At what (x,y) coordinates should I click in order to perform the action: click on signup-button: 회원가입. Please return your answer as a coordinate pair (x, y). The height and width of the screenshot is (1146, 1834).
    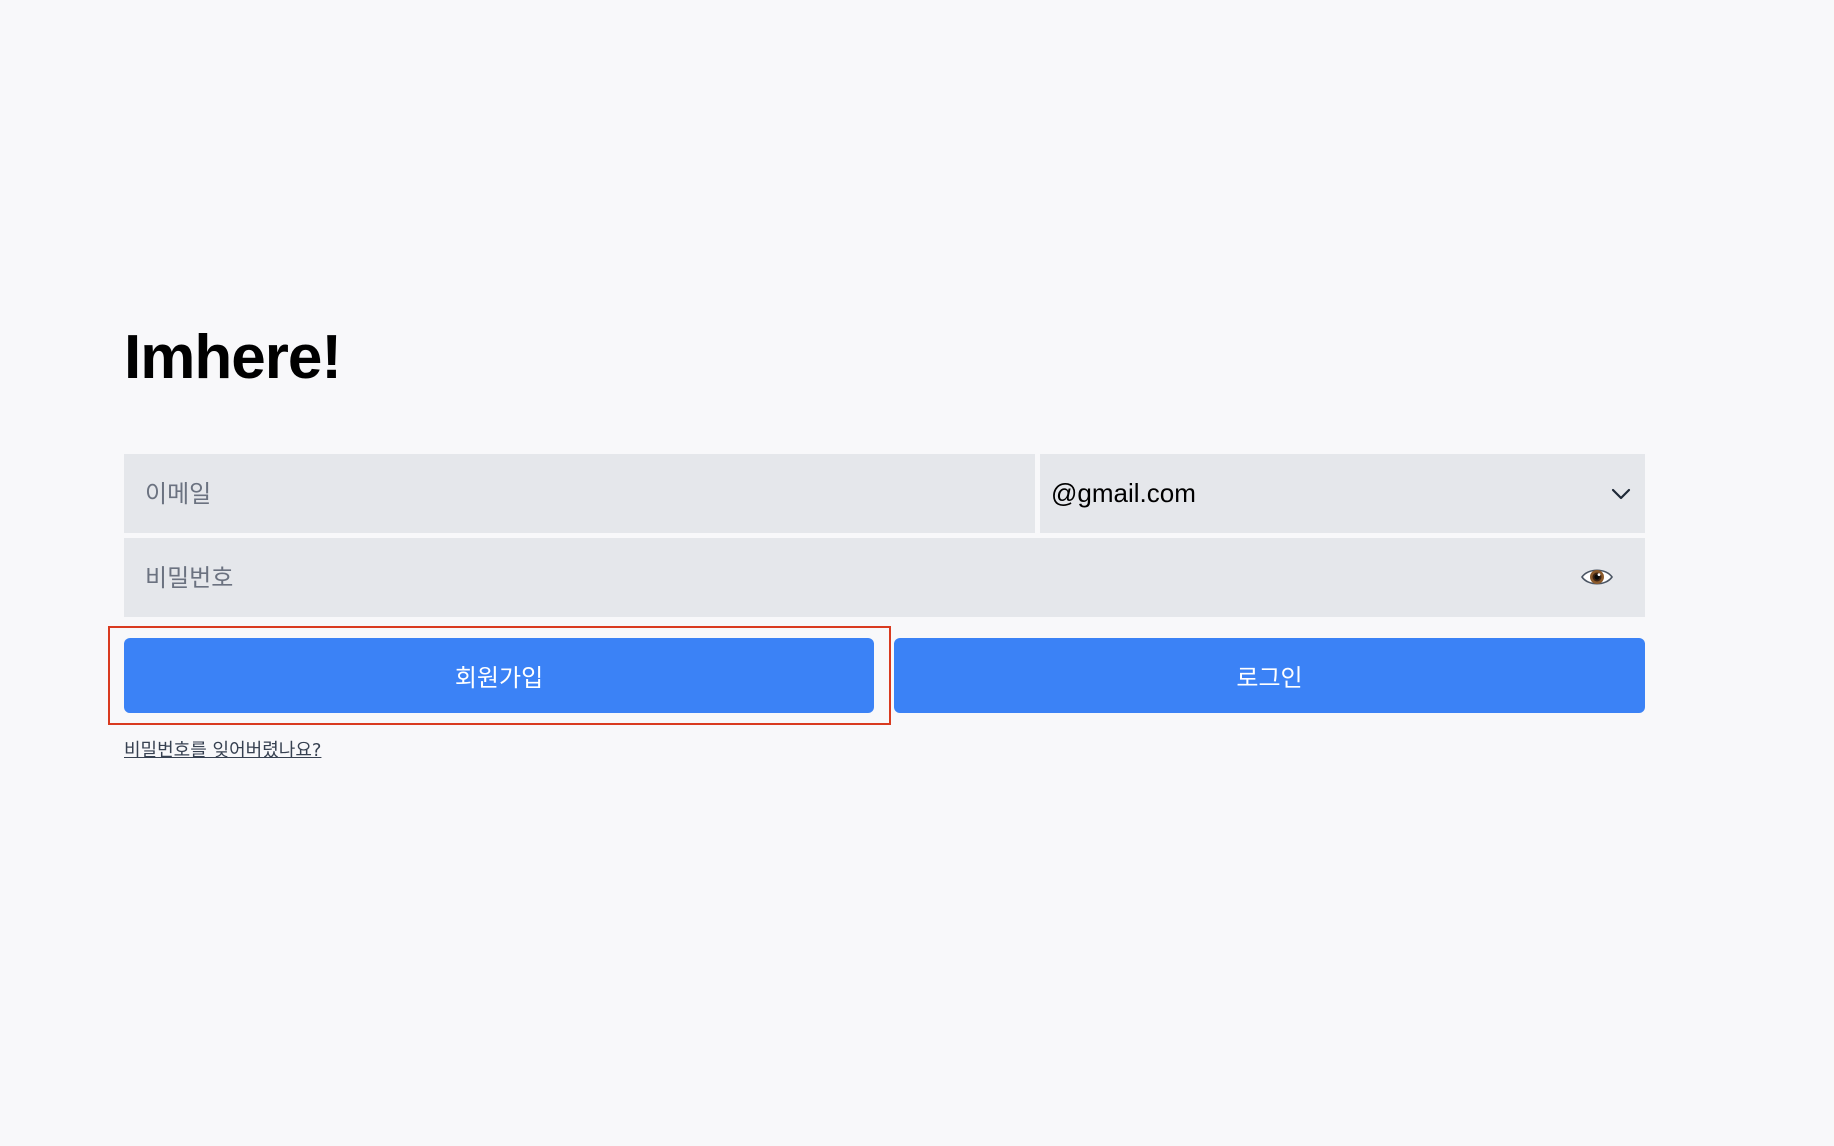
    Looking at the image, I should click on (499, 675).